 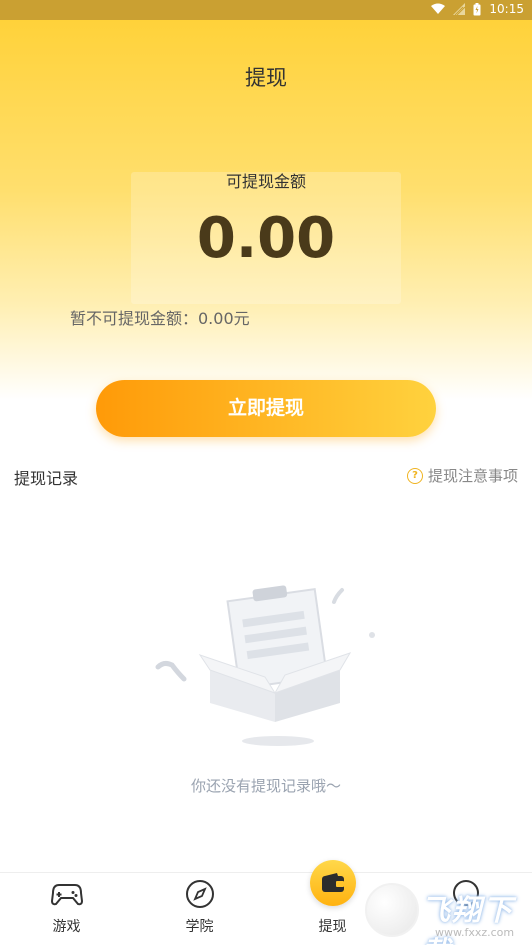 I want to click on site-watermark: 飞翔下载 www.fxxz.com, so click(x=447, y=914).